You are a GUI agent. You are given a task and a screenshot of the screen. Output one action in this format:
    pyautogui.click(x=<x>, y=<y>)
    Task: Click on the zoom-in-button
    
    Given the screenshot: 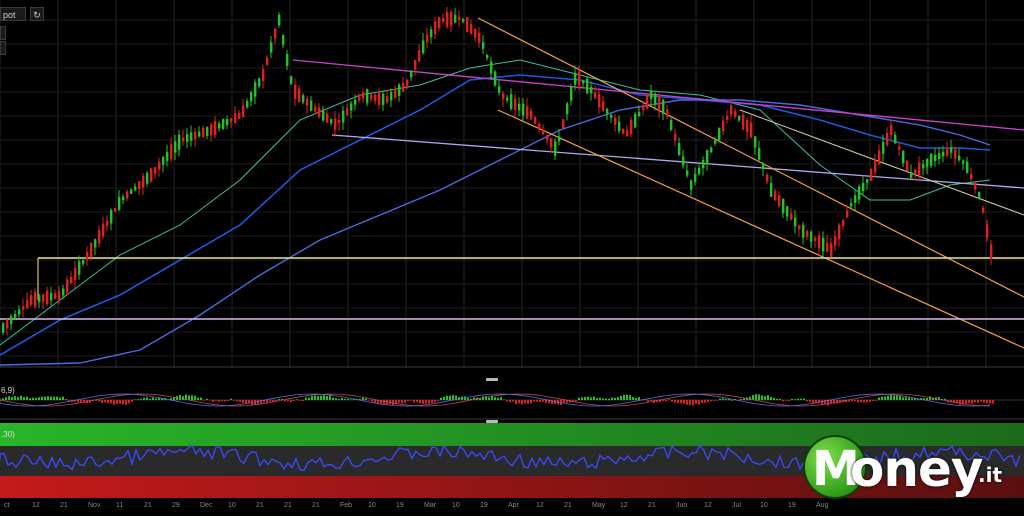 What is the action you would take?
    pyautogui.click(x=3, y=33)
    